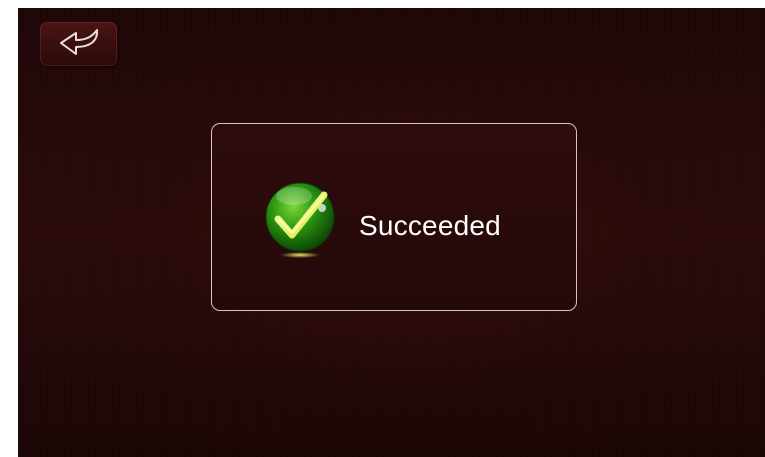 Image resolution: width=765 pixels, height=457 pixels. Describe the element at coordinates (430, 225) in the screenshot. I see `status-message: Succeeded` at that location.